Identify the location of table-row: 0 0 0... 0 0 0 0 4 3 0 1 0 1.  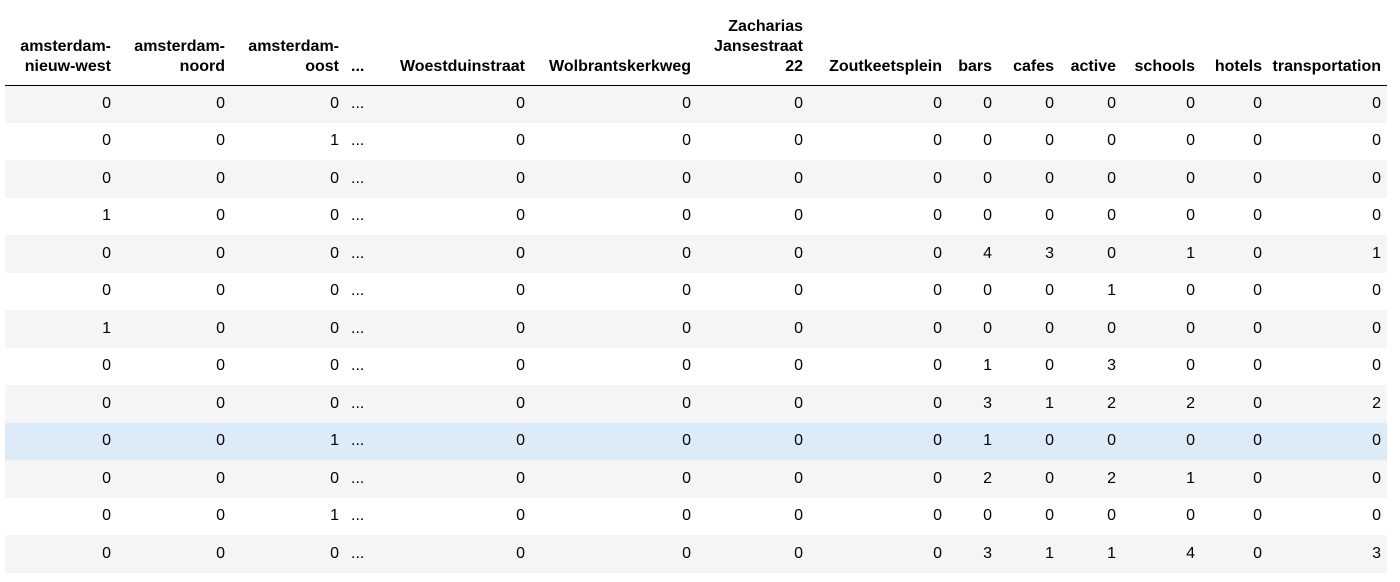
(696, 254).